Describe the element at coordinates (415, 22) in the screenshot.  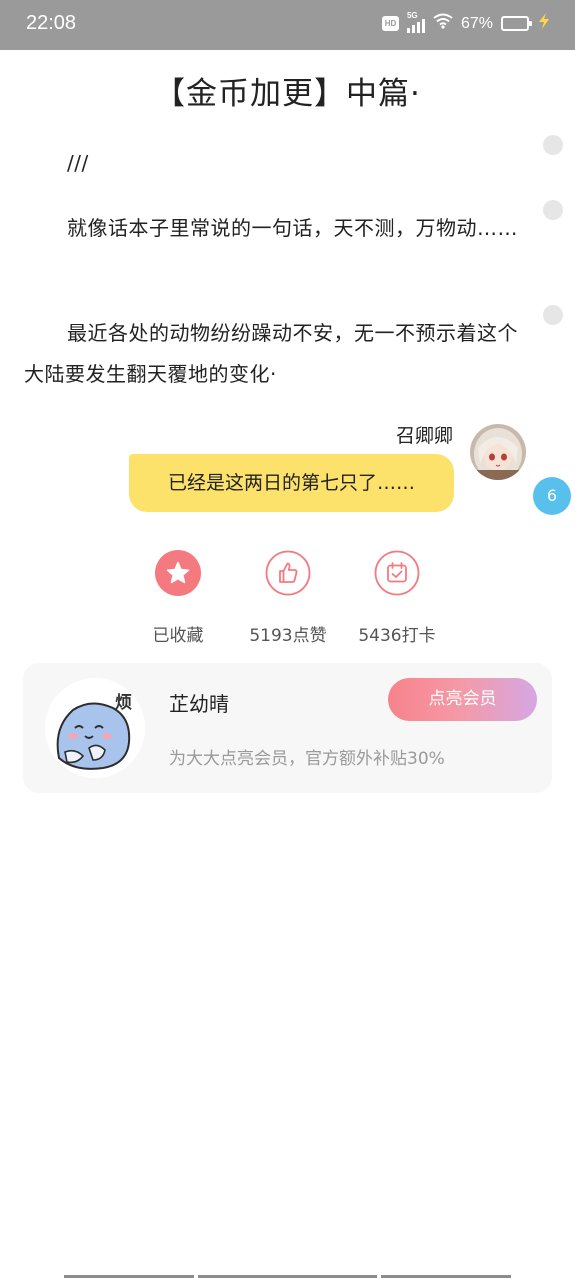
I see `signal-icon: 5G` at that location.